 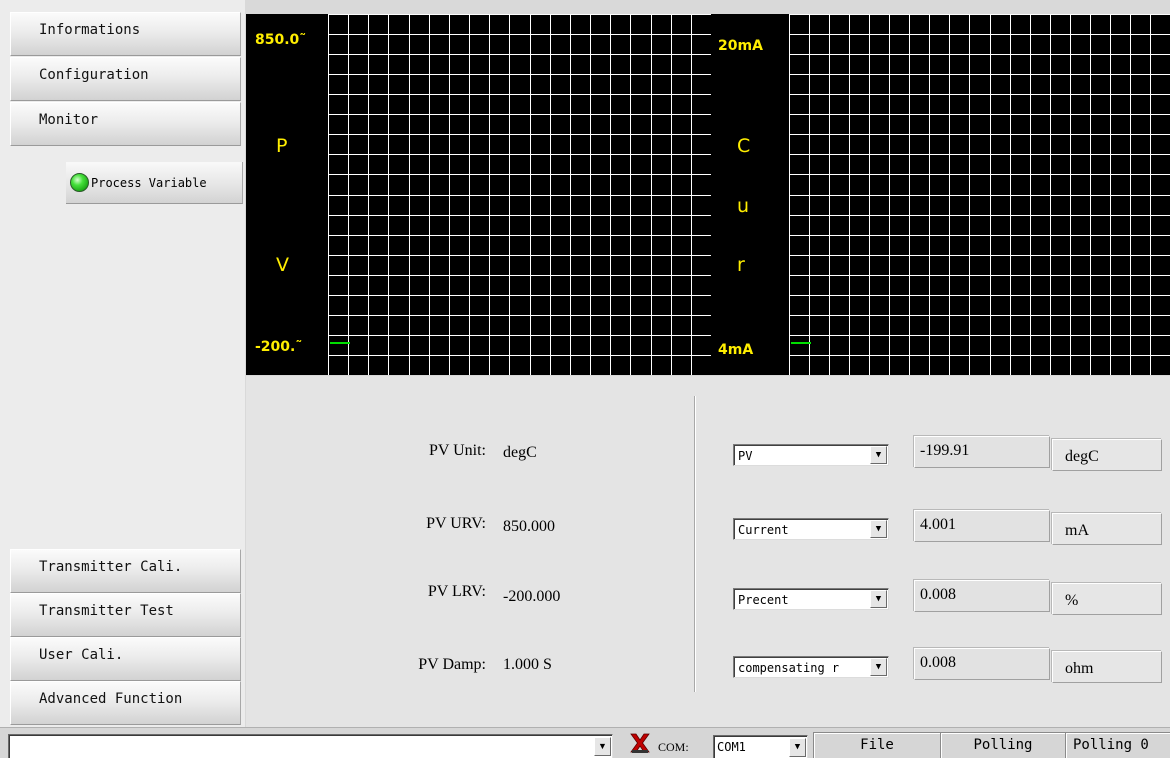 I want to click on pv-trend-trace, so click(x=340, y=343).